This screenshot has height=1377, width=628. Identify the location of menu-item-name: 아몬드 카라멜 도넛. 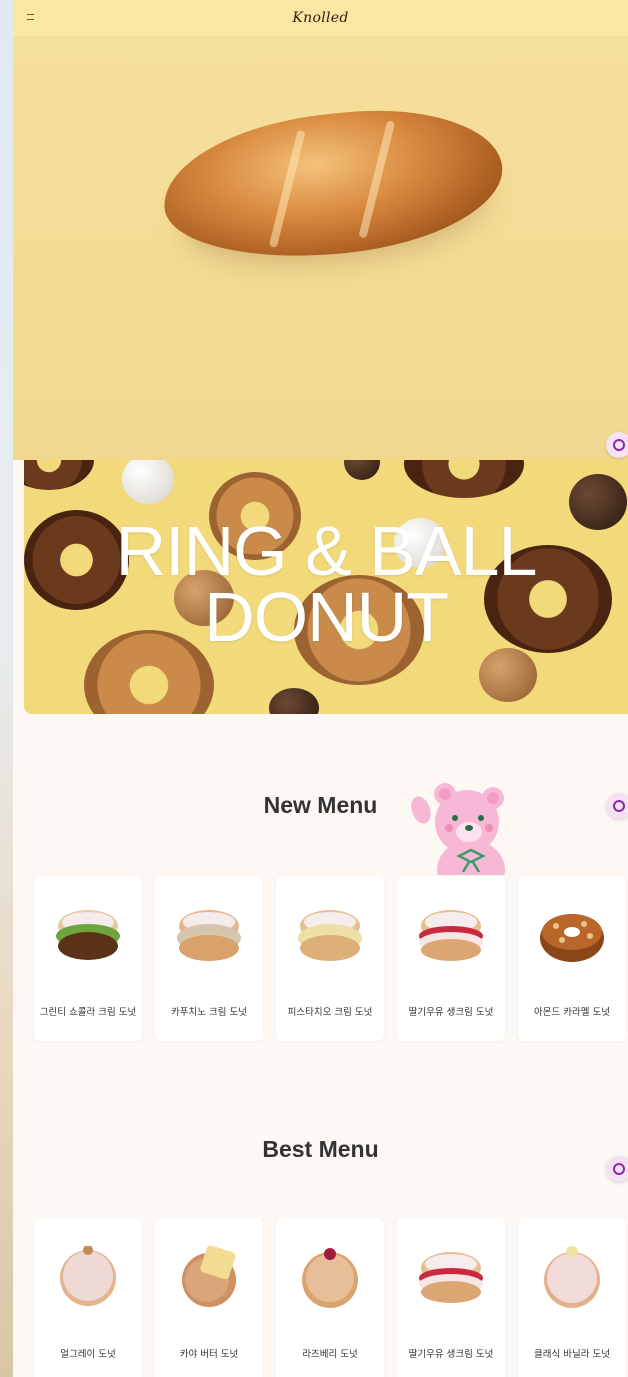
(572, 1012).